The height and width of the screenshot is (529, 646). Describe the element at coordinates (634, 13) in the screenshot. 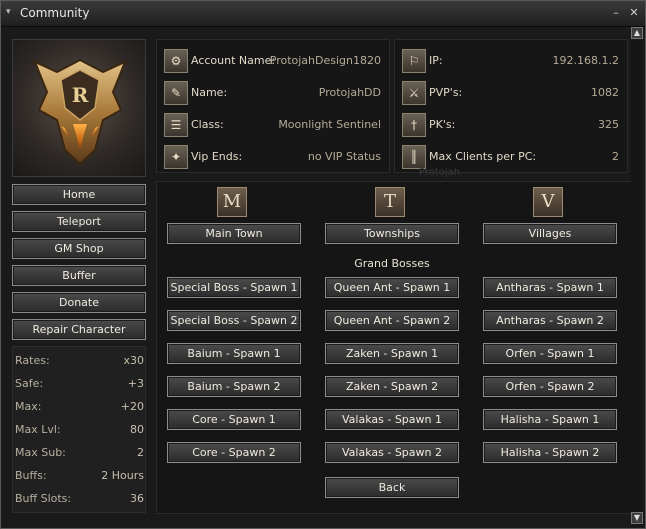

I see `close-icon: ✕` at that location.